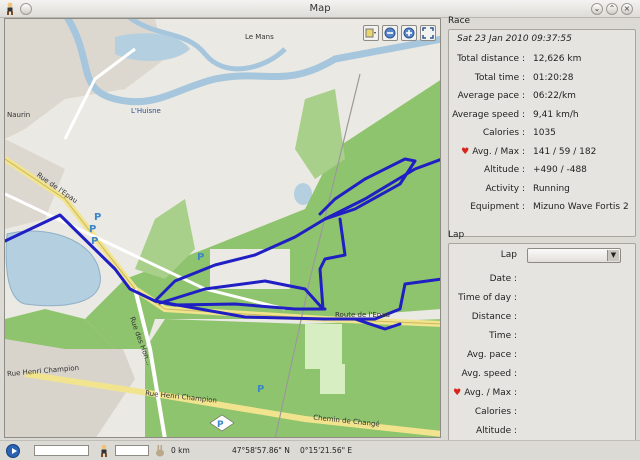 This screenshot has width=640, height=460. What do you see at coordinates (409, 33) in the screenshot?
I see `zoom-in-icon` at bounding box center [409, 33].